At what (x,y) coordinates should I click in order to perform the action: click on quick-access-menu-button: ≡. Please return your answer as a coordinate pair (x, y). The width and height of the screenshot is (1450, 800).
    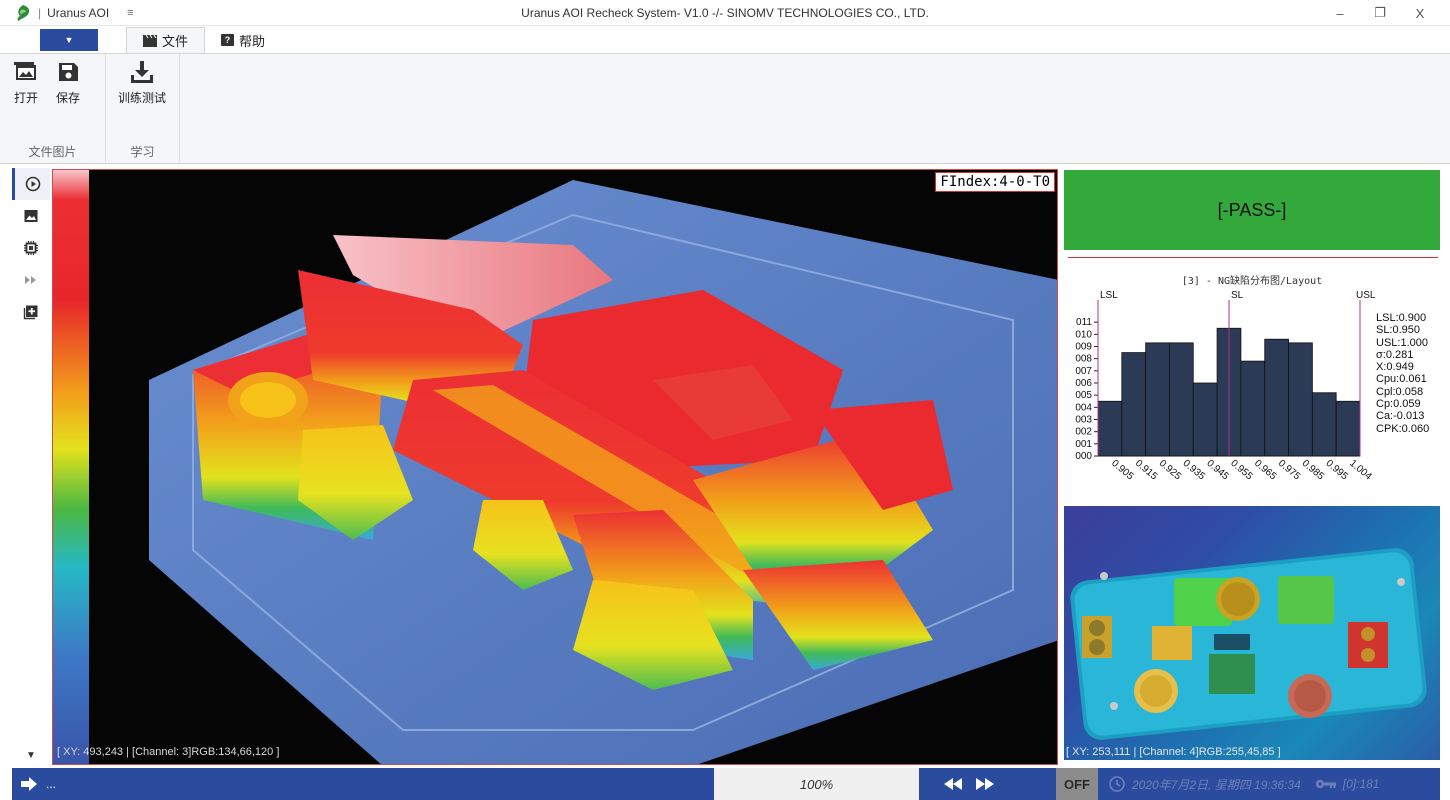
    Looking at the image, I should click on (130, 13).